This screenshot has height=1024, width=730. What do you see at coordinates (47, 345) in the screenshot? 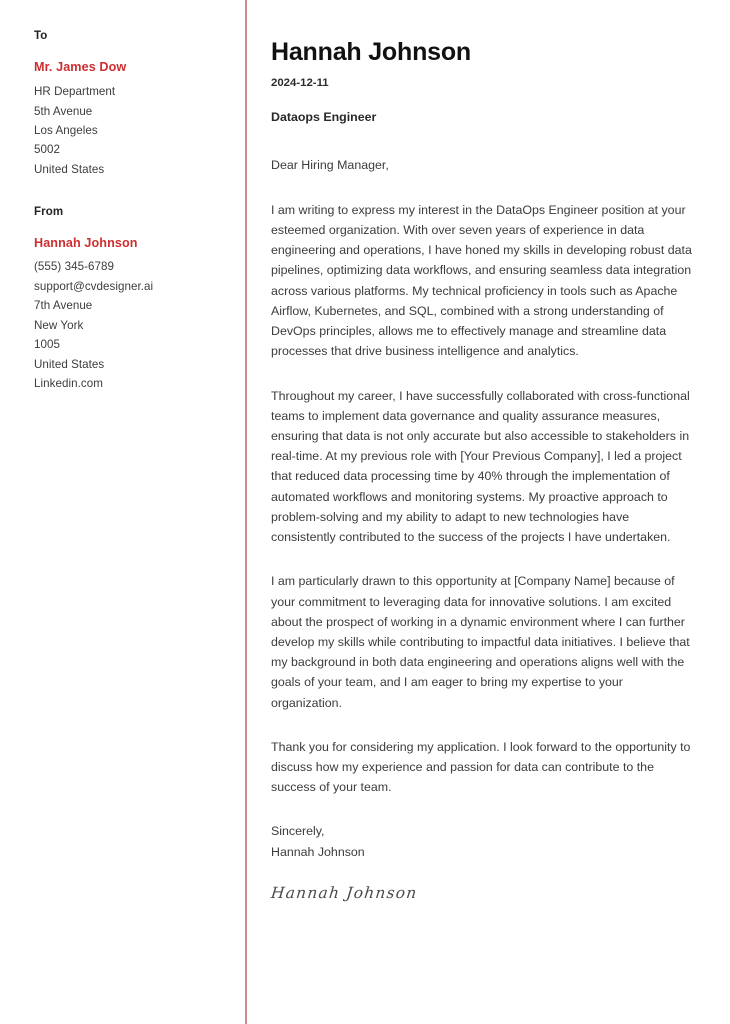
I see `sender-postcode: 1005` at bounding box center [47, 345].